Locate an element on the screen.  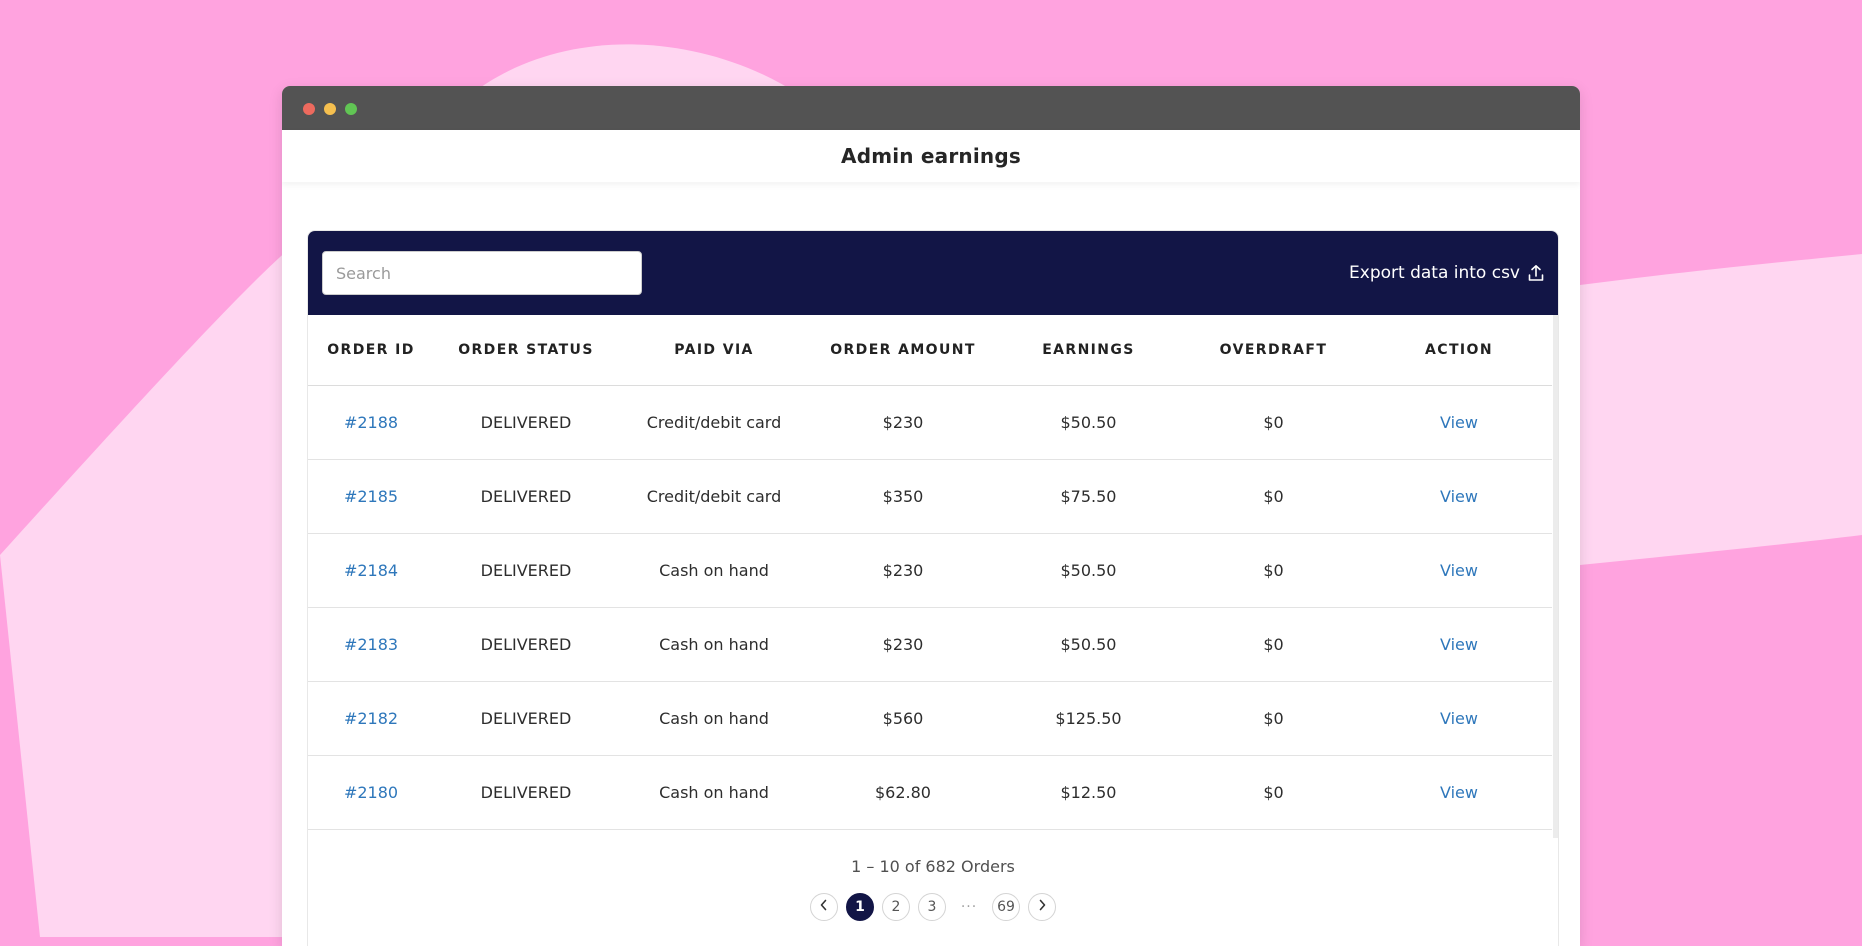
page-button-1: 1 is located at coordinates (860, 907).